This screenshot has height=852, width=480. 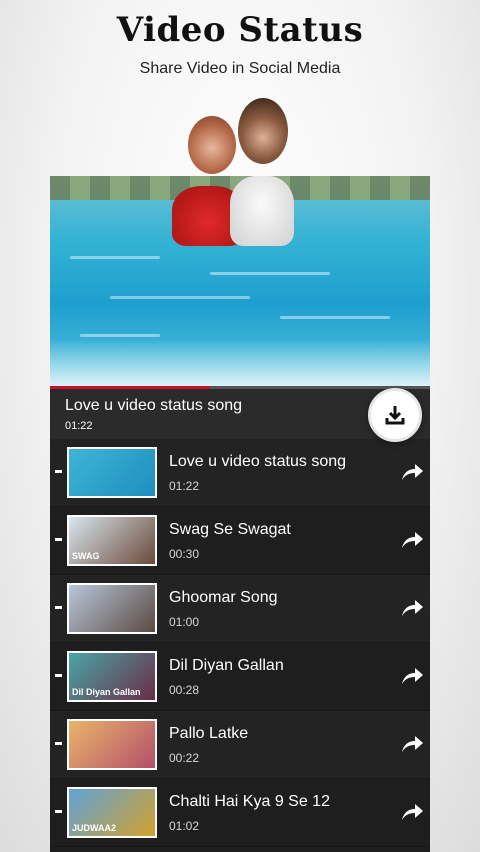 What do you see at coordinates (184, 486) in the screenshot?
I see `video-duration: 01:22` at bounding box center [184, 486].